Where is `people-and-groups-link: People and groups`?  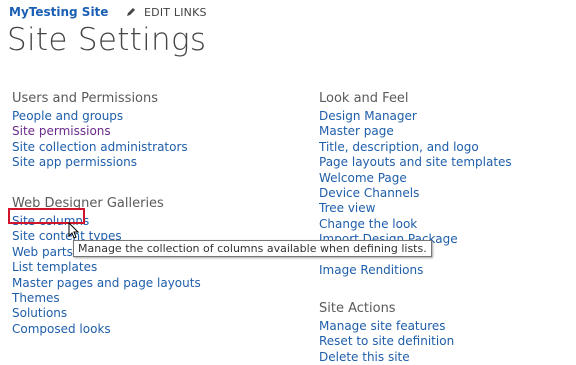 people-and-groups-link: People and groups is located at coordinates (67, 116).